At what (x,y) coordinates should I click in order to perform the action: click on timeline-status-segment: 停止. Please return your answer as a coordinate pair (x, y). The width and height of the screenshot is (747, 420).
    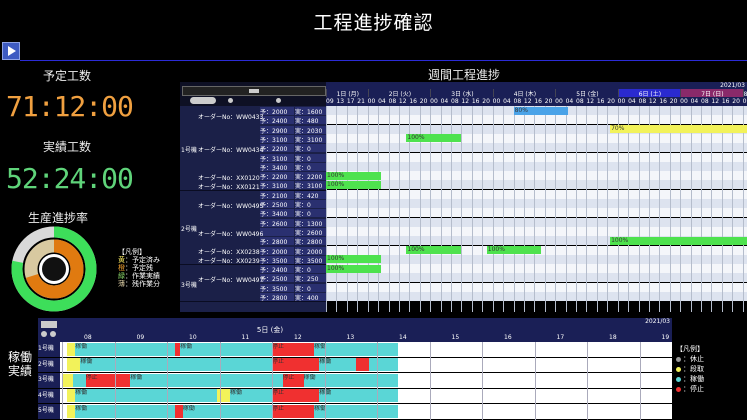
    Looking at the image, I should click on (293, 411).